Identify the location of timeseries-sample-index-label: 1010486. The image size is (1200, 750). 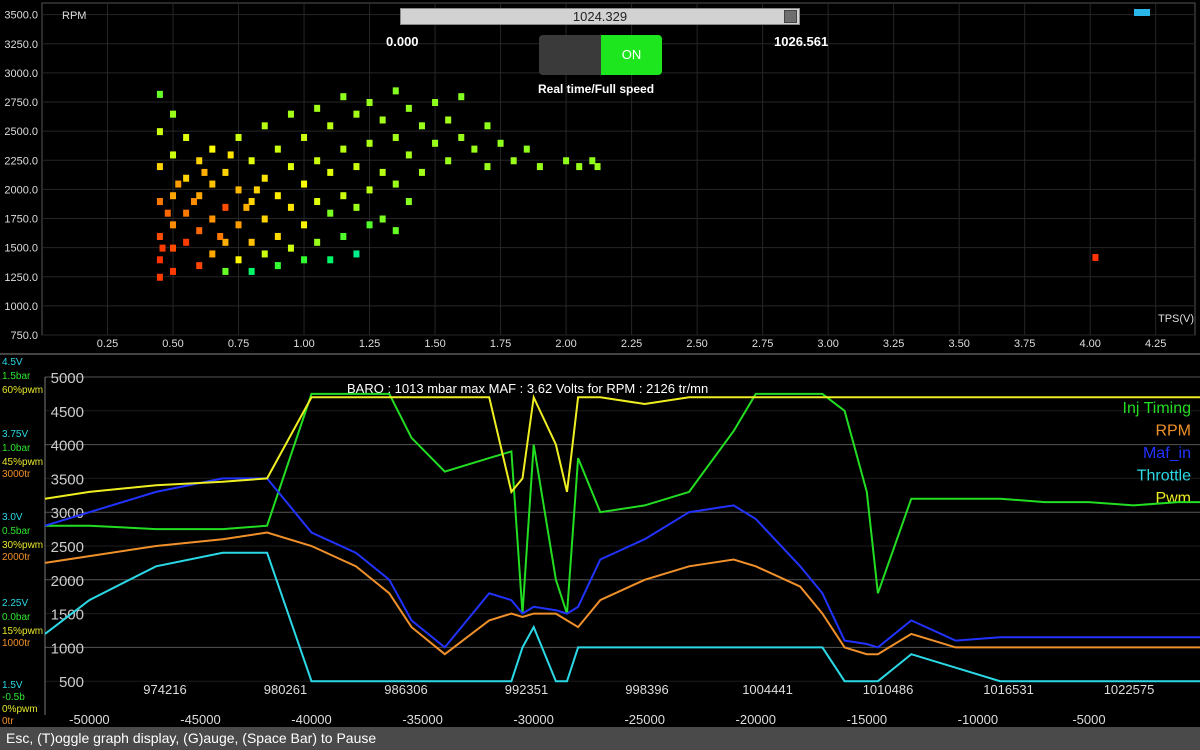
(888, 689).